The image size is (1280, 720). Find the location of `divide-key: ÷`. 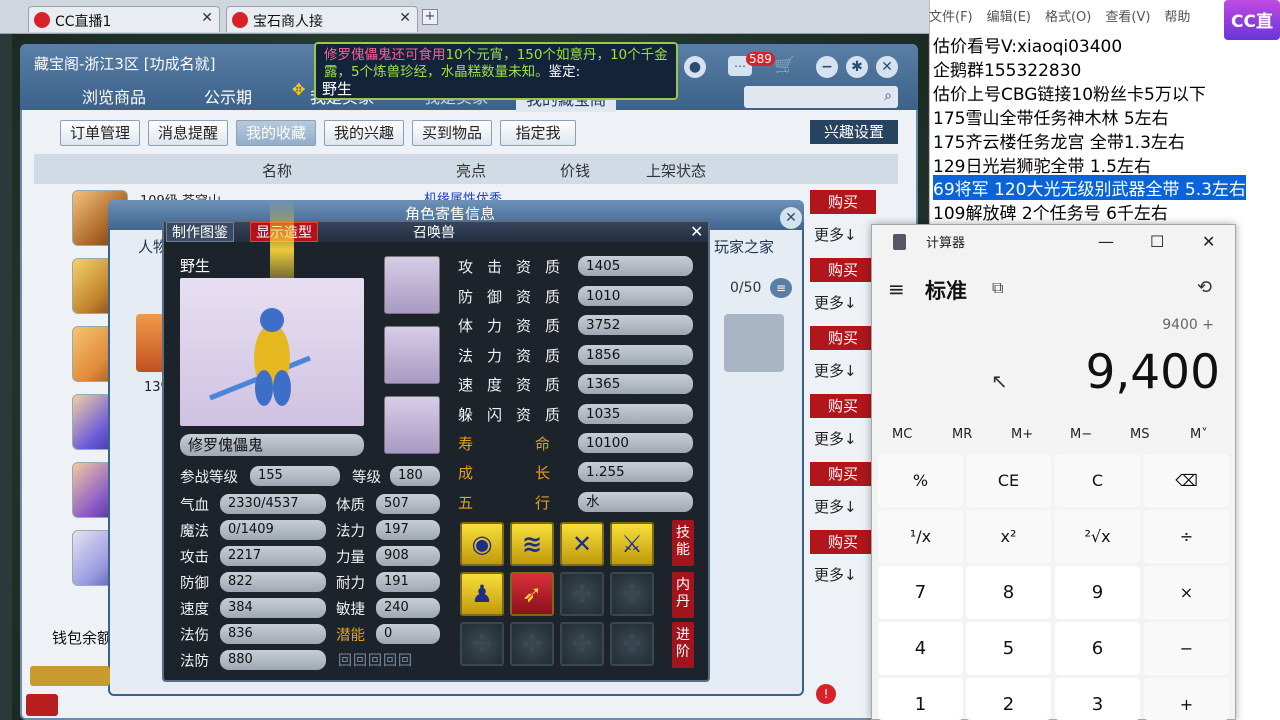

divide-key: ÷ is located at coordinates (1186, 536).